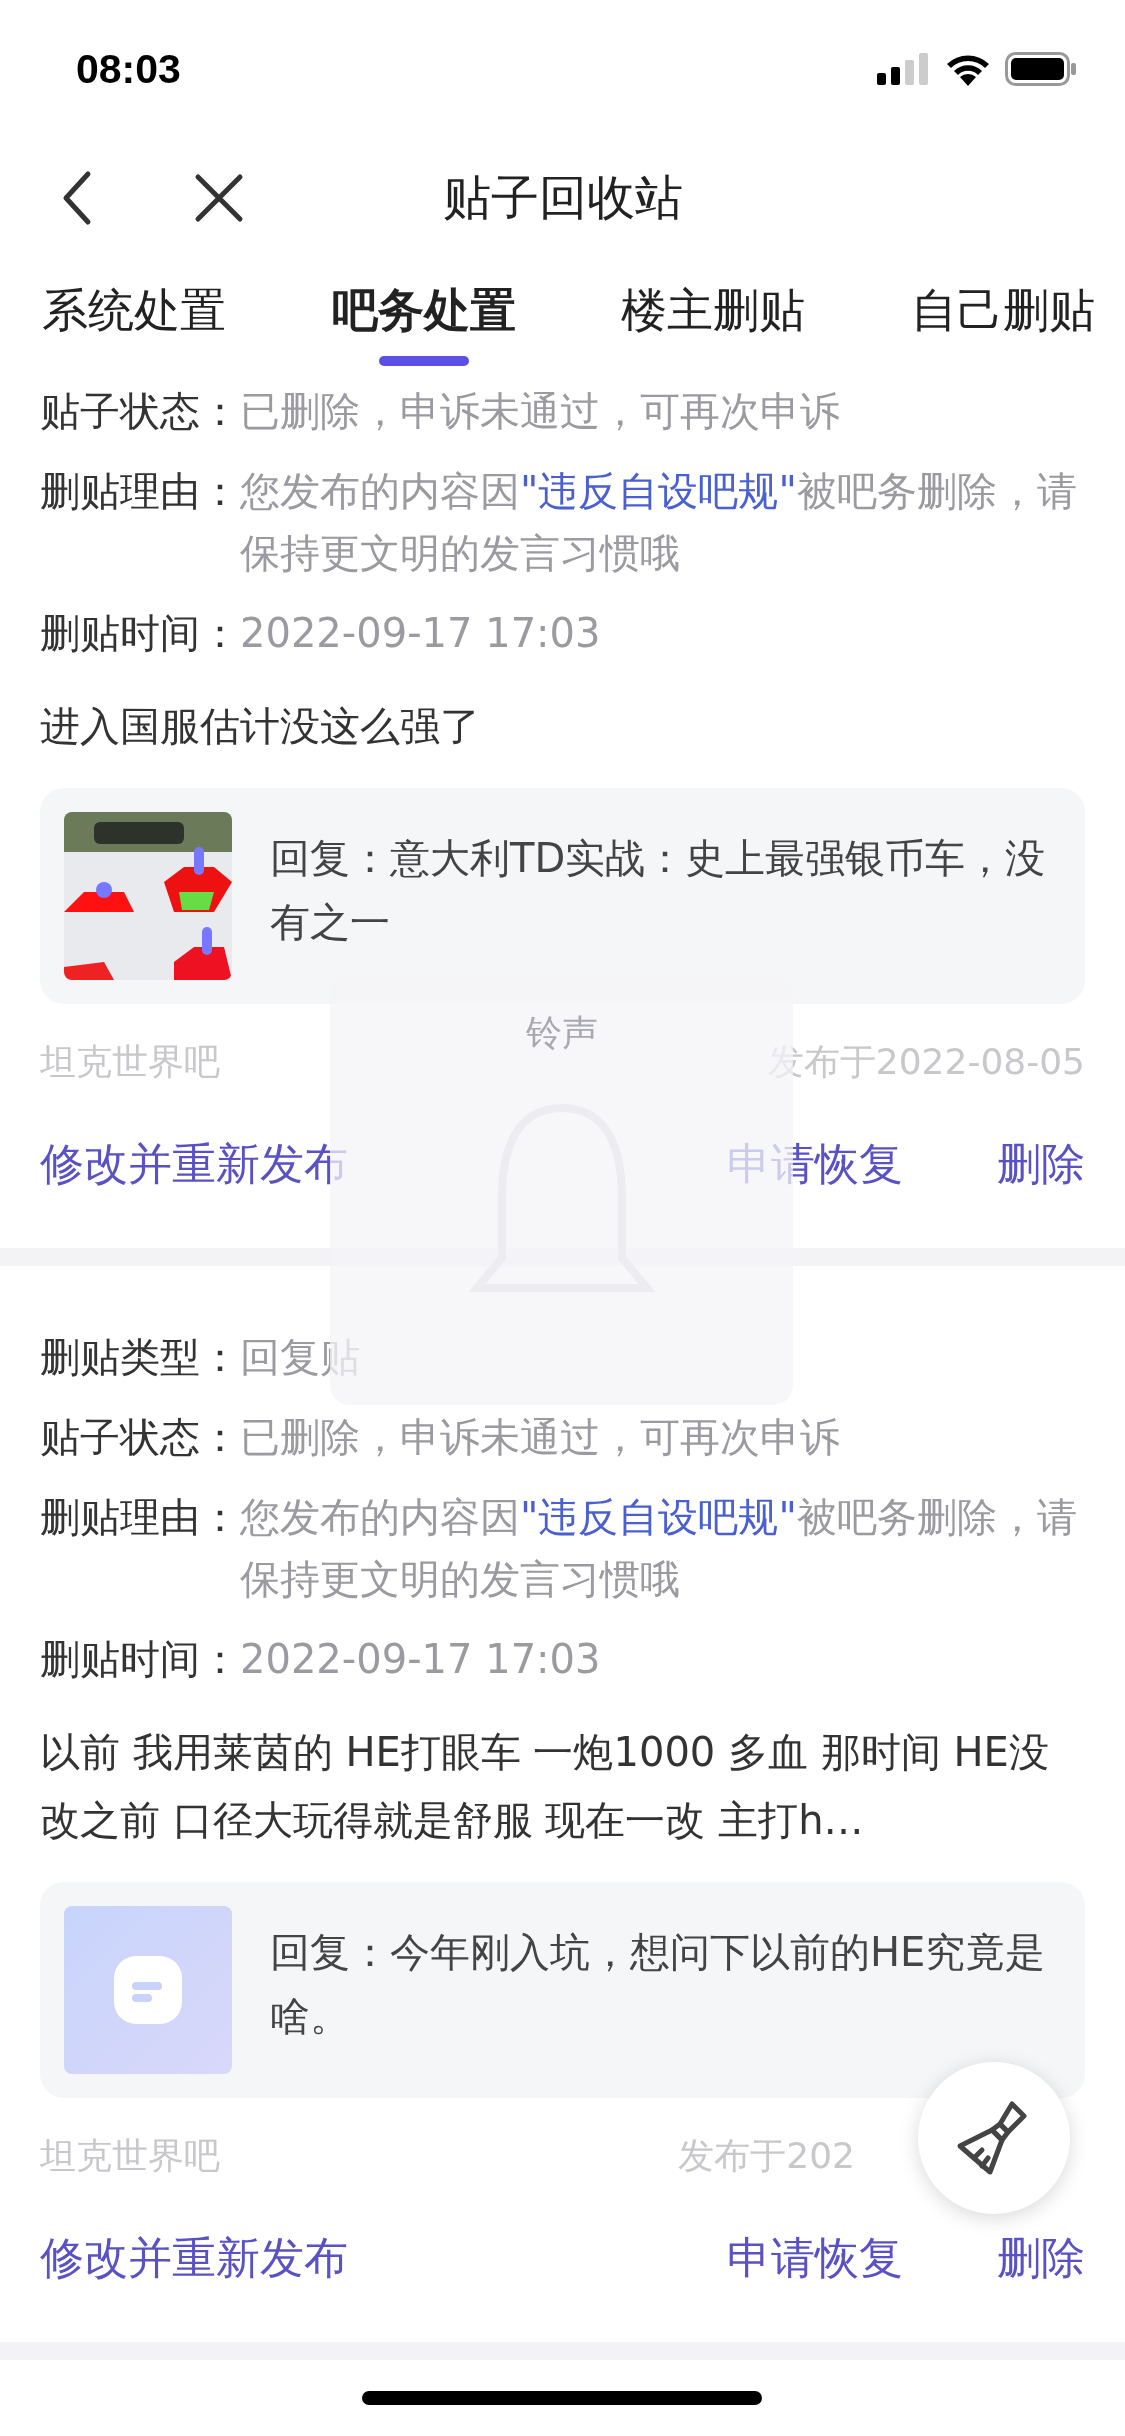  Describe the element at coordinates (904, 69) in the screenshot. I see `signal-icon` at that location.